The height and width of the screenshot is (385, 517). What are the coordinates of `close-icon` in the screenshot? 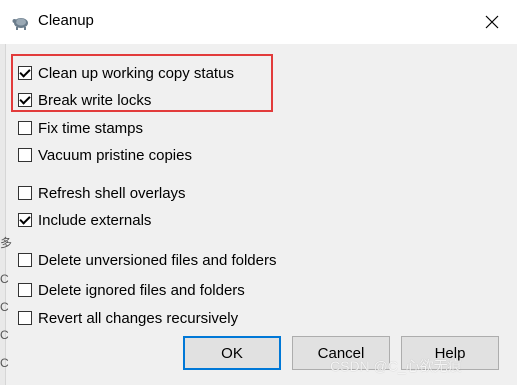 It's located at (492, 22).